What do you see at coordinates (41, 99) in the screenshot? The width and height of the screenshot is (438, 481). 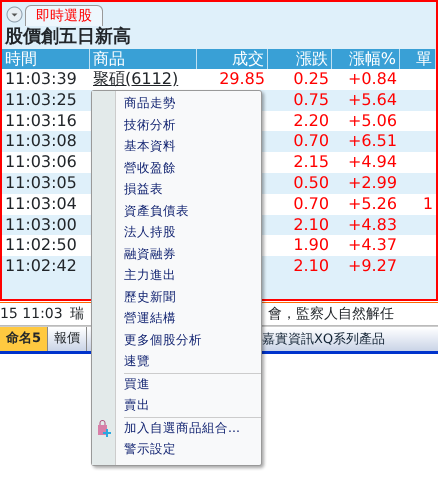 I see `table-cell: 11:03:25` at bounding box center [41, 99].